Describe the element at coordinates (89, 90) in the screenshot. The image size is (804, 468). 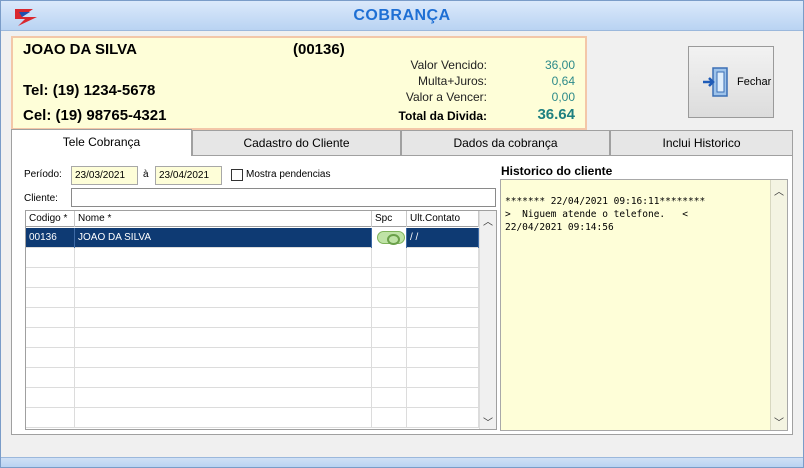
I see `client-phone: Tel: (19) 1234-5678` at that location.